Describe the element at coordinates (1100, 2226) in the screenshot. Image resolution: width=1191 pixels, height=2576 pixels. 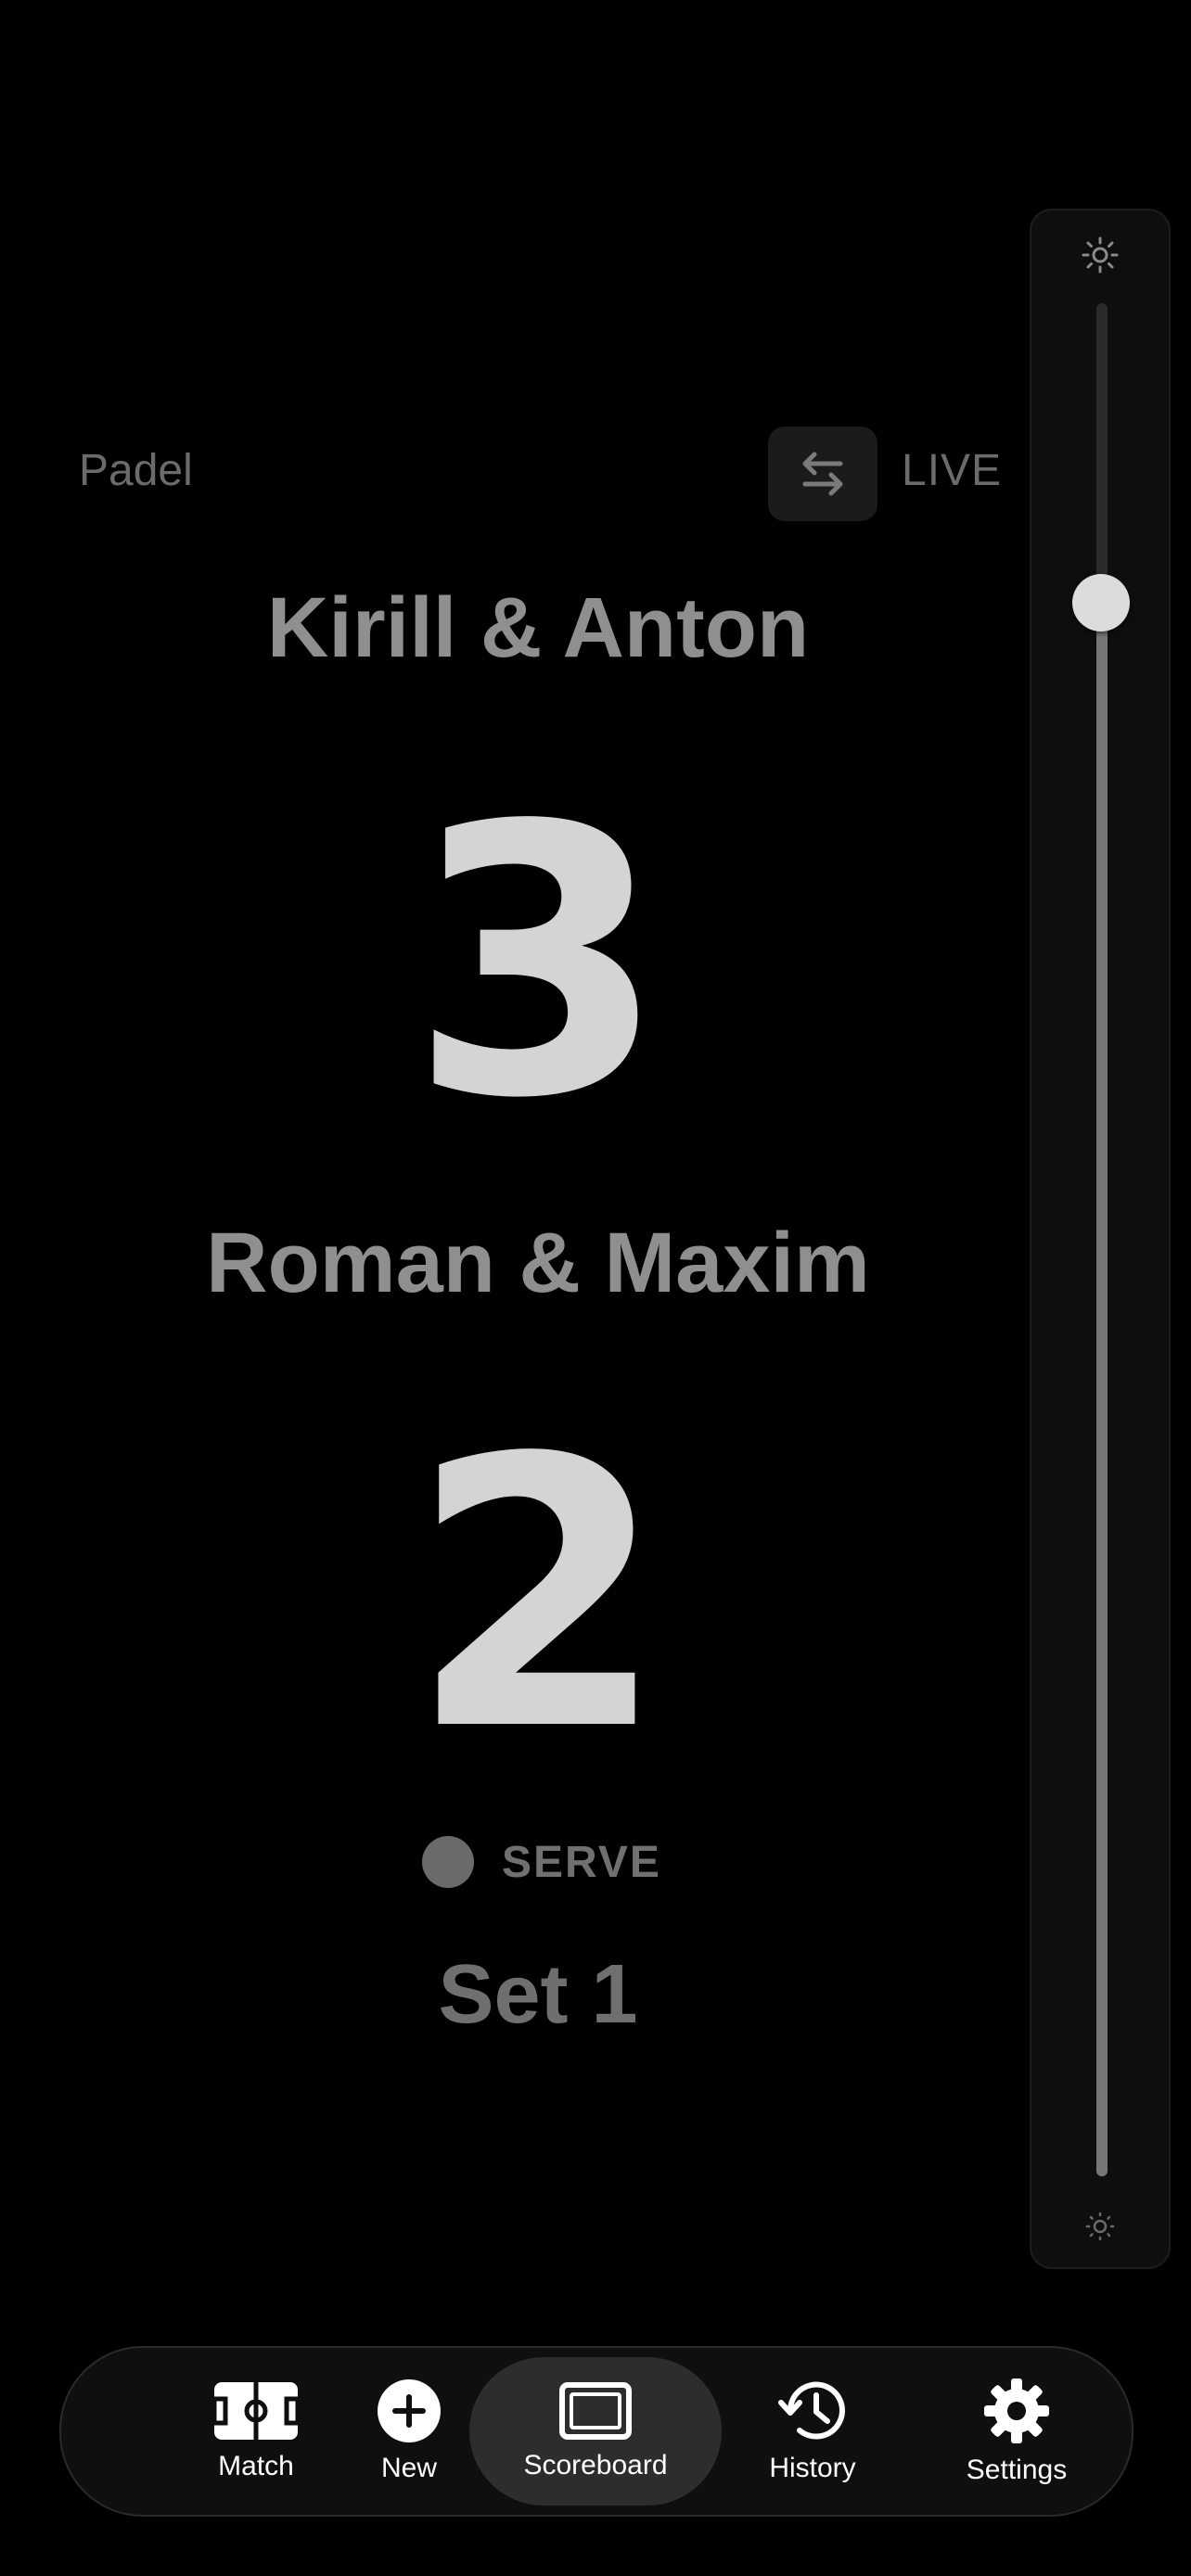
I see `sun-dim-icon` at that location.